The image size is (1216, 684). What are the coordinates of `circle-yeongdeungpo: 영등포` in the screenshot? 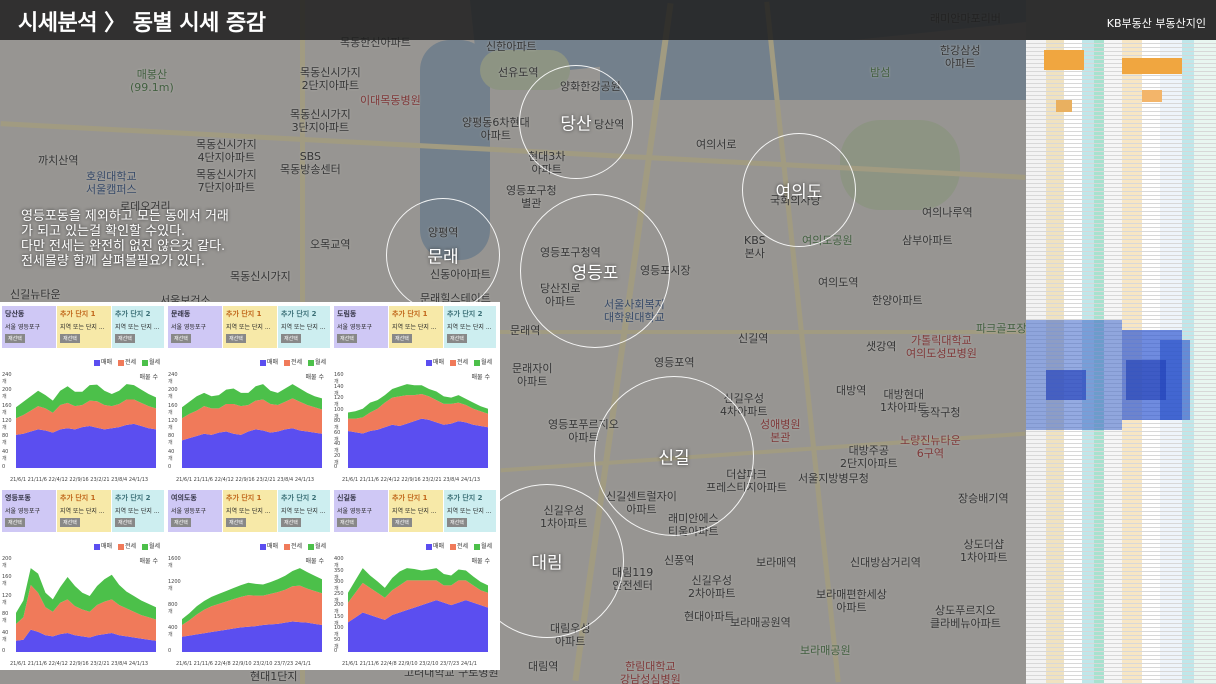 It's located at (595, 271).